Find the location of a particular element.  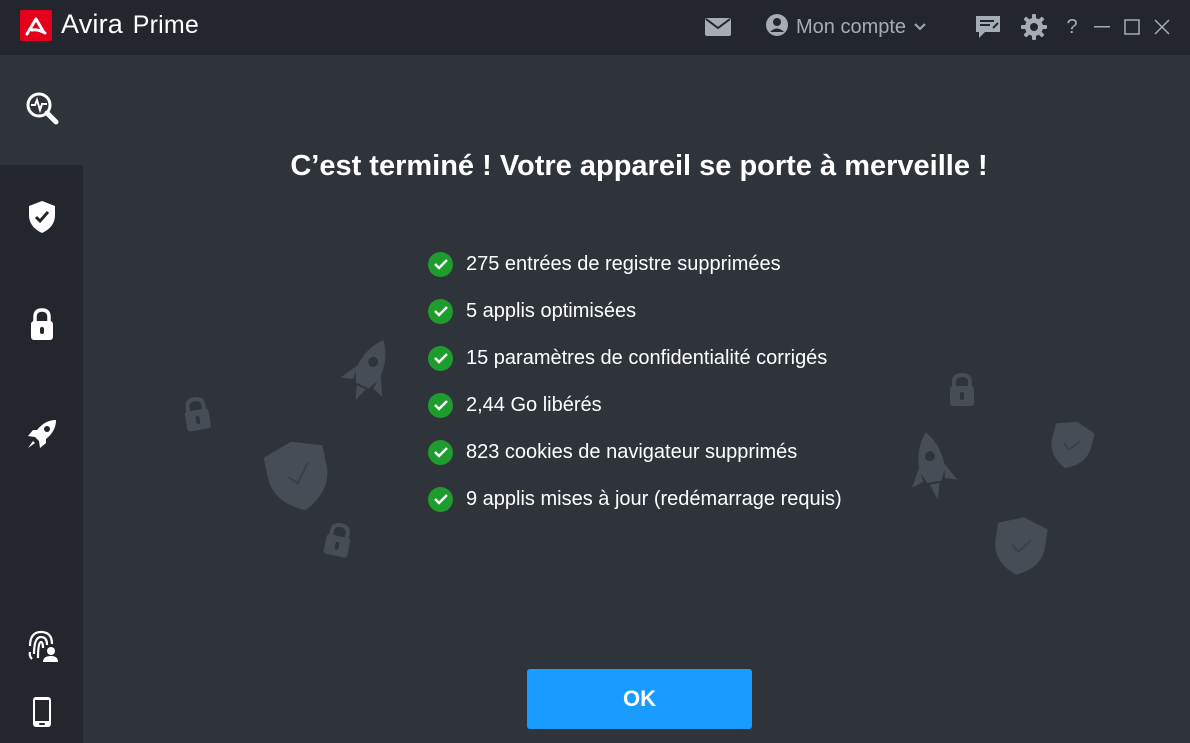

maximize-icon is located at coordinates (1132, 27).